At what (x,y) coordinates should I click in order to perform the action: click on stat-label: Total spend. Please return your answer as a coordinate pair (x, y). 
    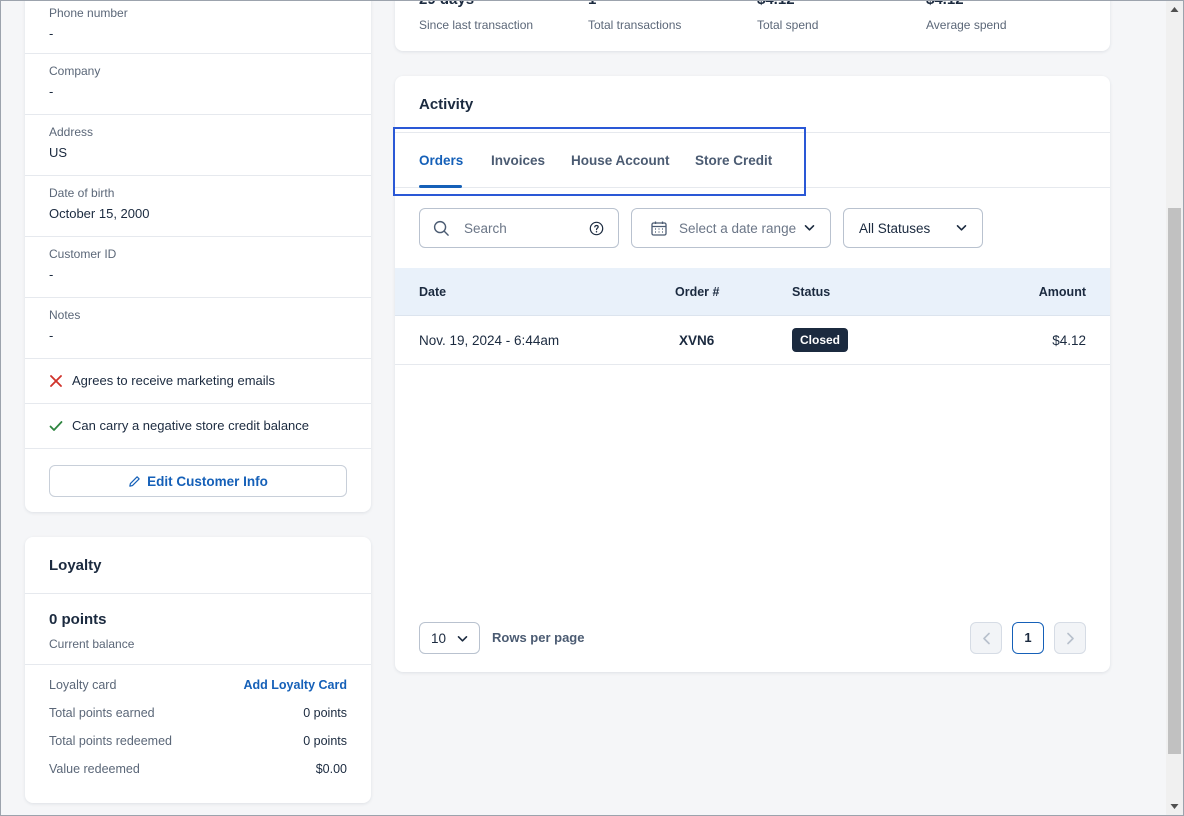
    Looking at the image, I should click on (788, 25).